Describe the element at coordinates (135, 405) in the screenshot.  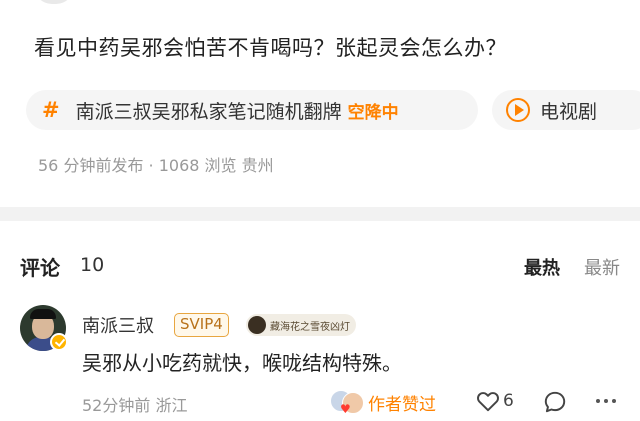
I see `comment-meta: 52分钟前 浙江` at that location.